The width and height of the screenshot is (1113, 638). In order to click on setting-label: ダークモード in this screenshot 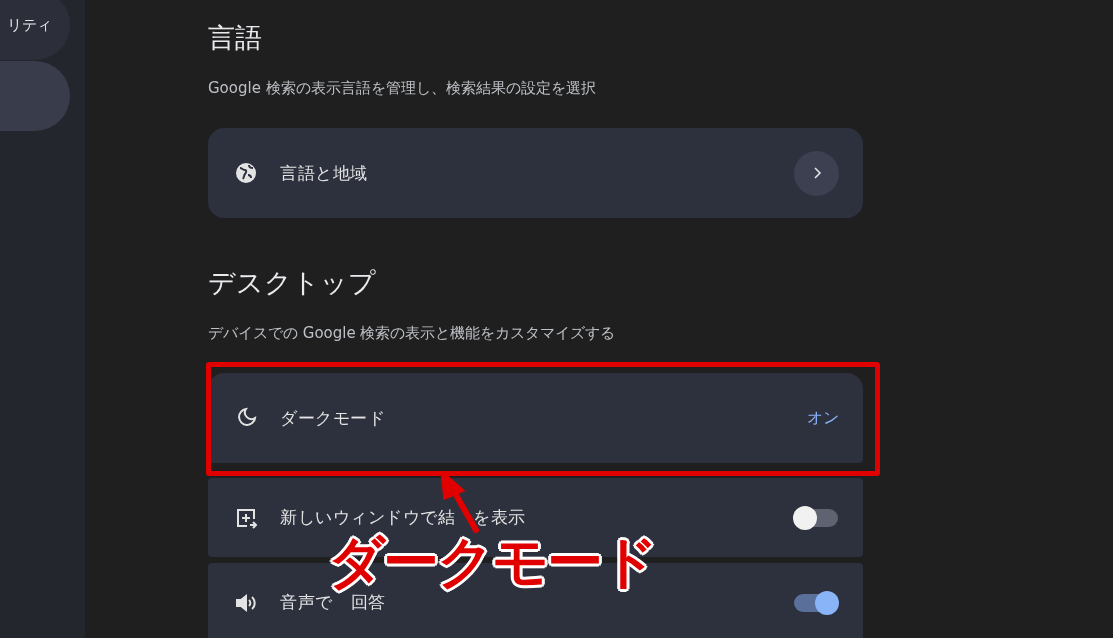, I will do `click(333, 418)`.